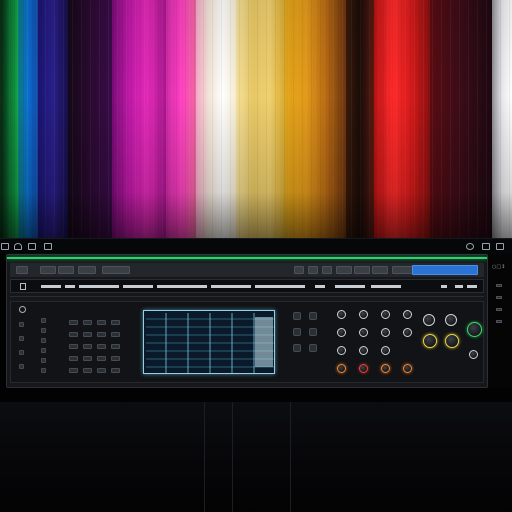 The height and width of the screenshot is (512, 512). What do you see at coordinates (500, 246) in the screenshot?
I see `maximize-icon` at bounding box center [500, 246].